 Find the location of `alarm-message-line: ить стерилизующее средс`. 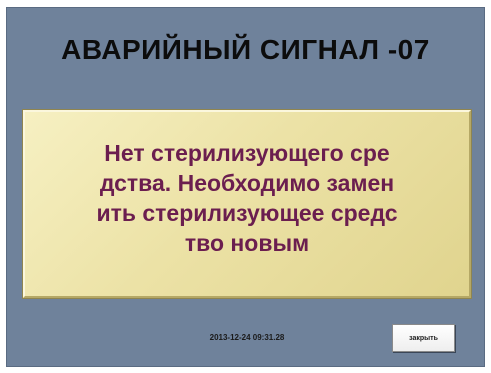

alarm-message-line: ить стерилизующее средс is located at coordinates (247, 213).